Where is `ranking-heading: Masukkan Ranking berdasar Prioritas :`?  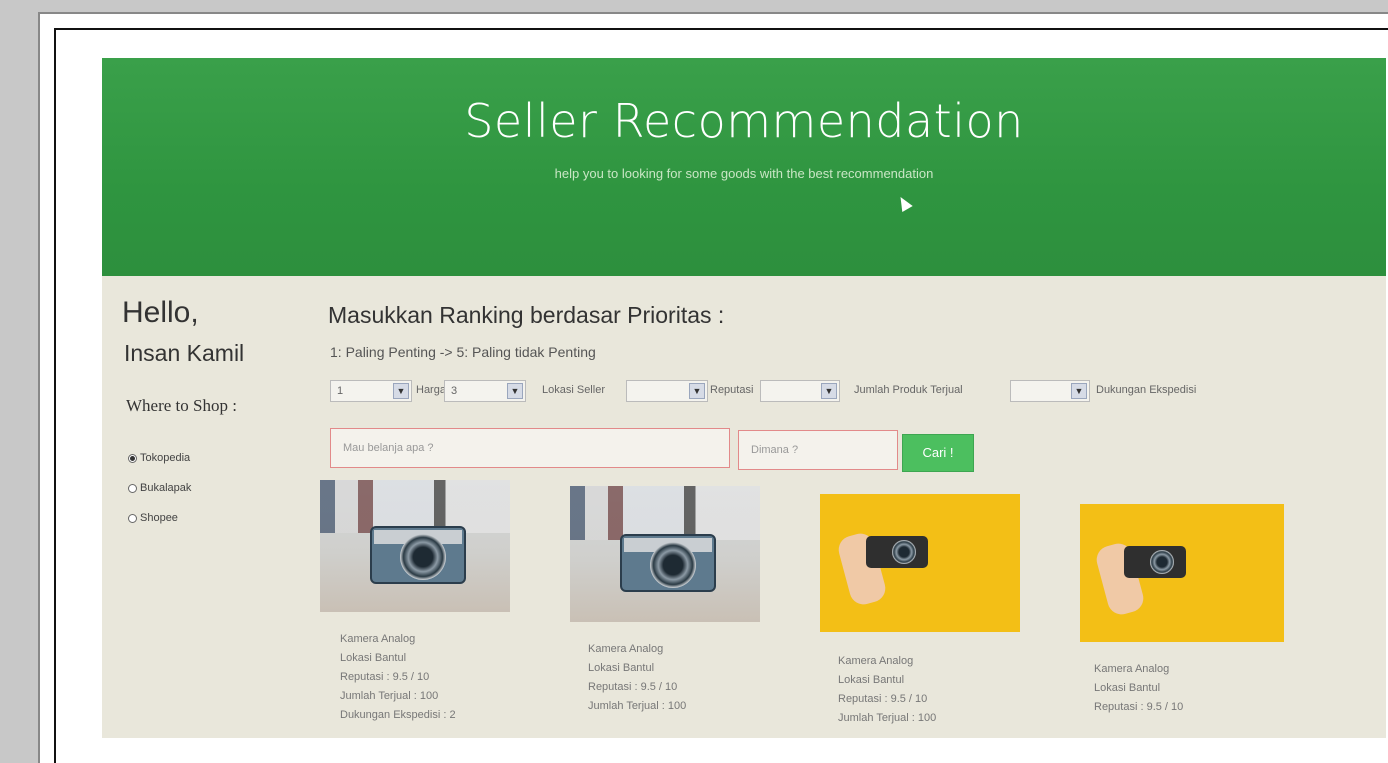
ranking-heading: Masukkan Ranking berdasar Prioritas : is located at coordinates (526, 315).